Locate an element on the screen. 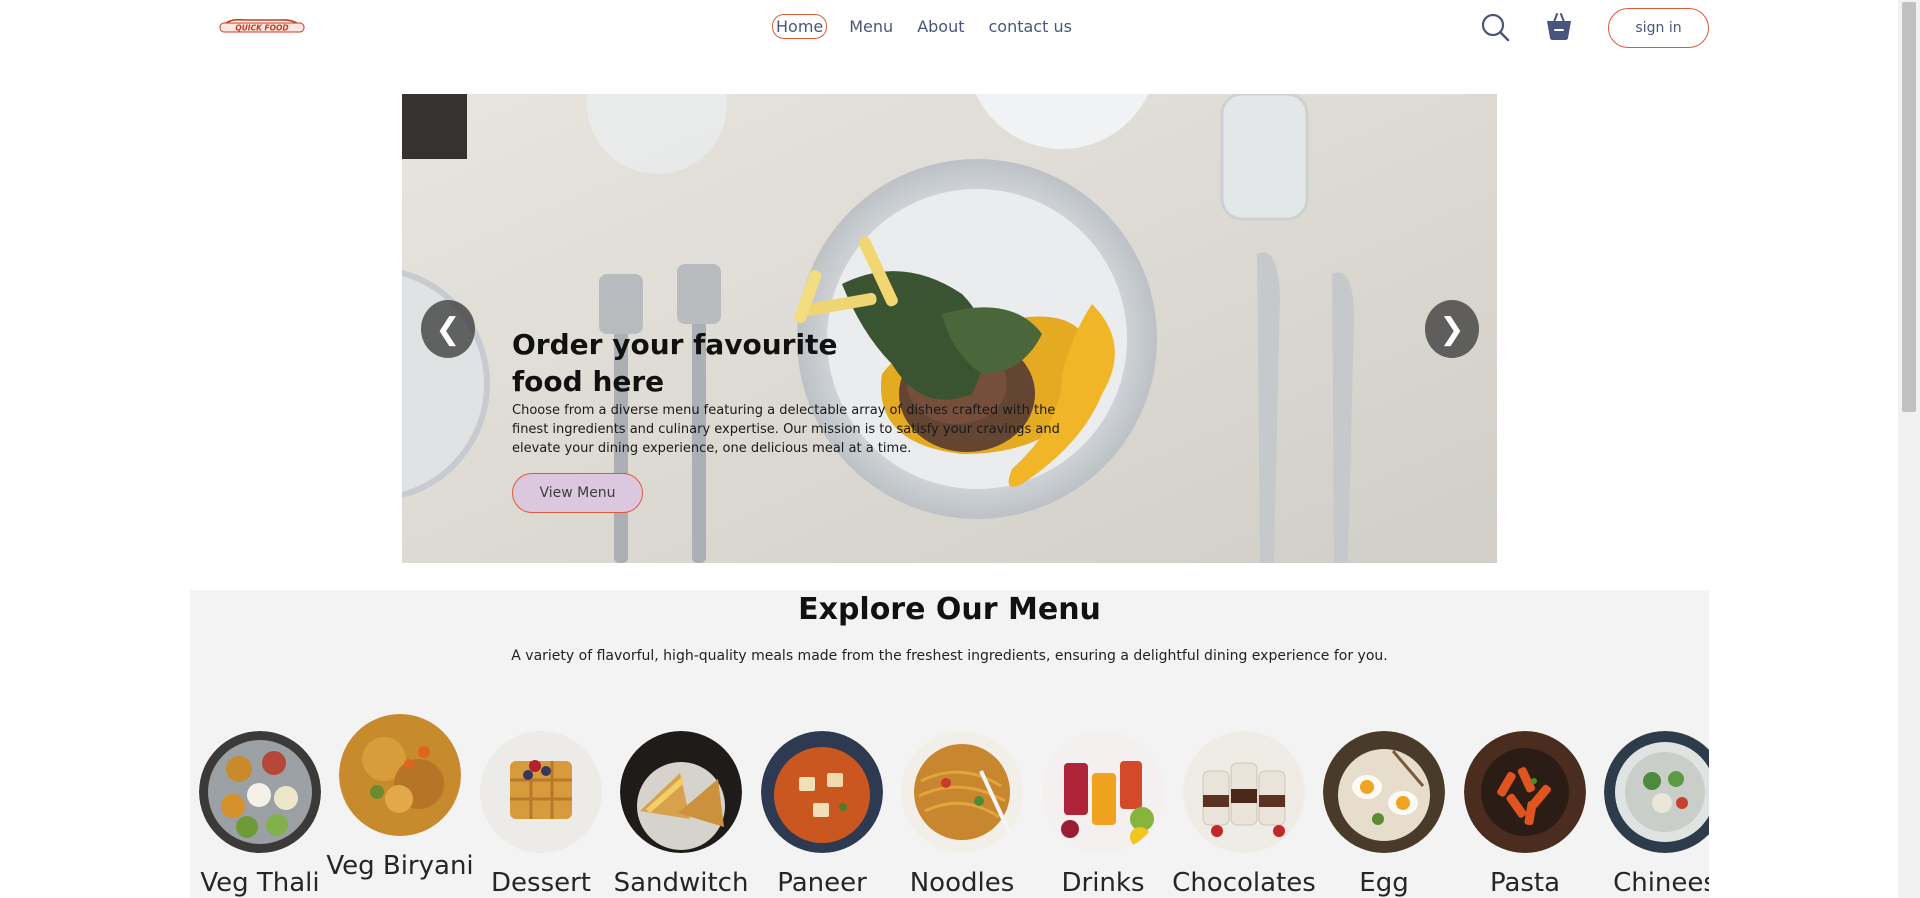  nav-contact-us: contact us is located at coordinates (1030, 26).